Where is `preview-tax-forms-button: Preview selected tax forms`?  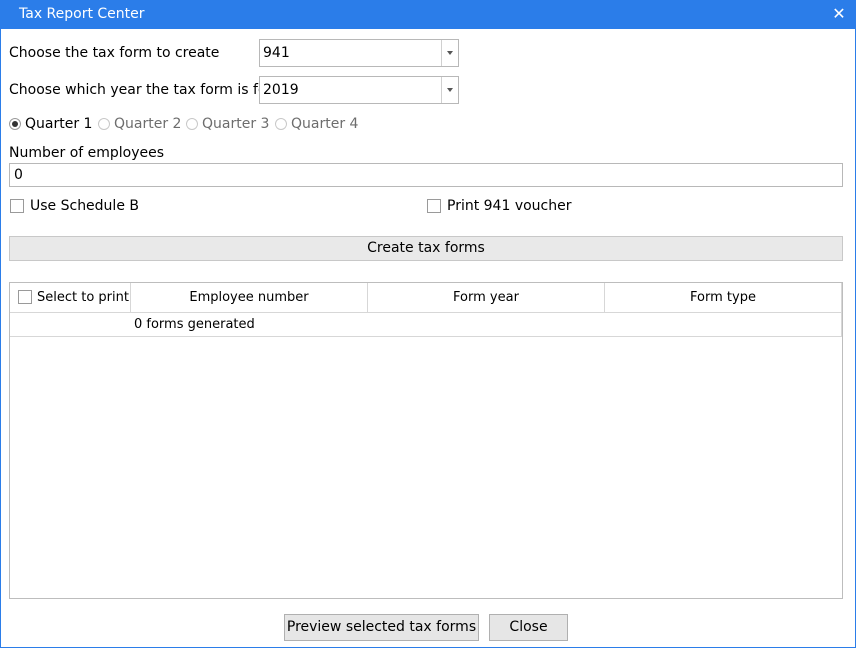 preview-tax-forms-button: Preview selected tax forms is located at coordinates (381, 627).